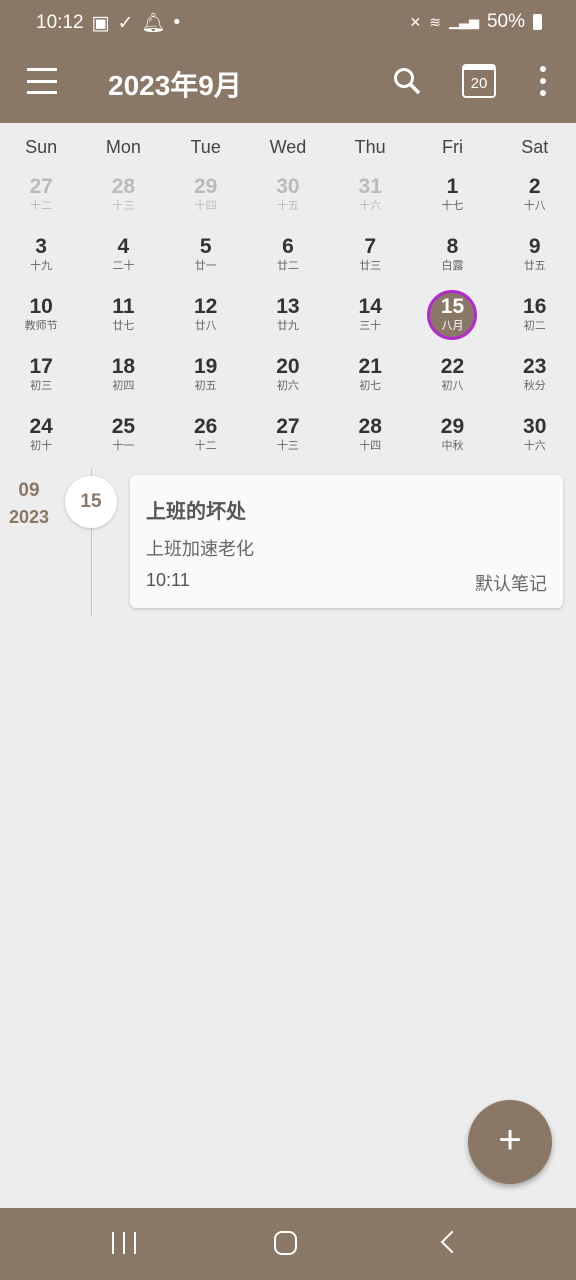  I want to click on entry-month: 09, so click(29, 490).